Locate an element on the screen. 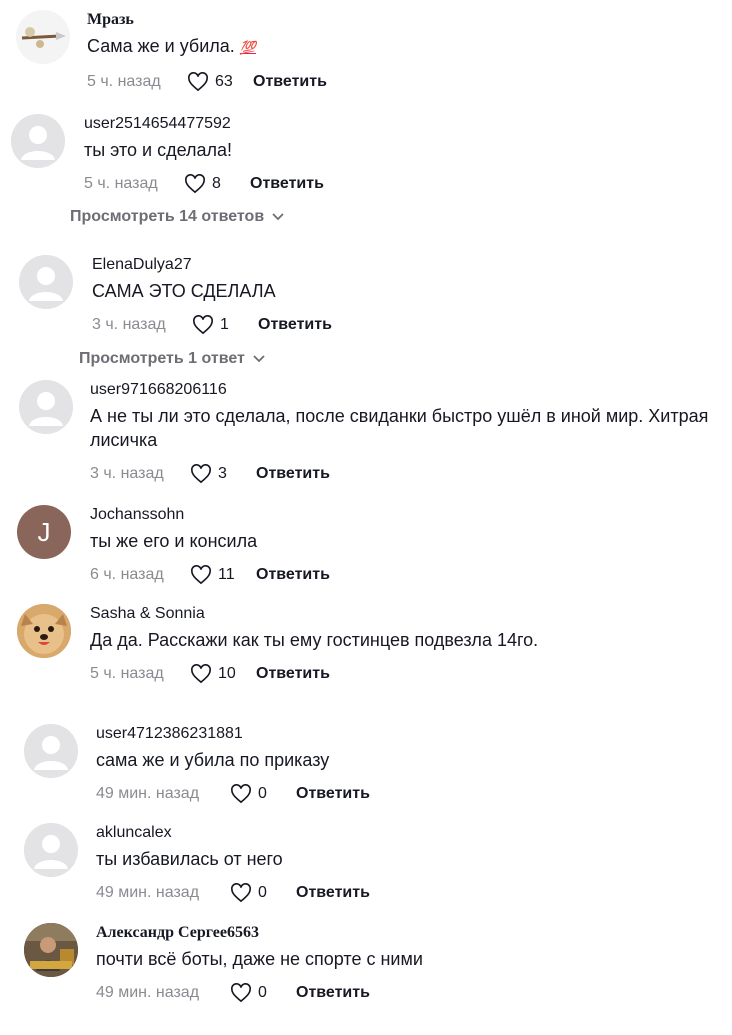 Image resolution: width=732 pixels, height=1035 pixels. view-replies-label: Просмотреть 14 ответов is located at coordinates (167, 216).